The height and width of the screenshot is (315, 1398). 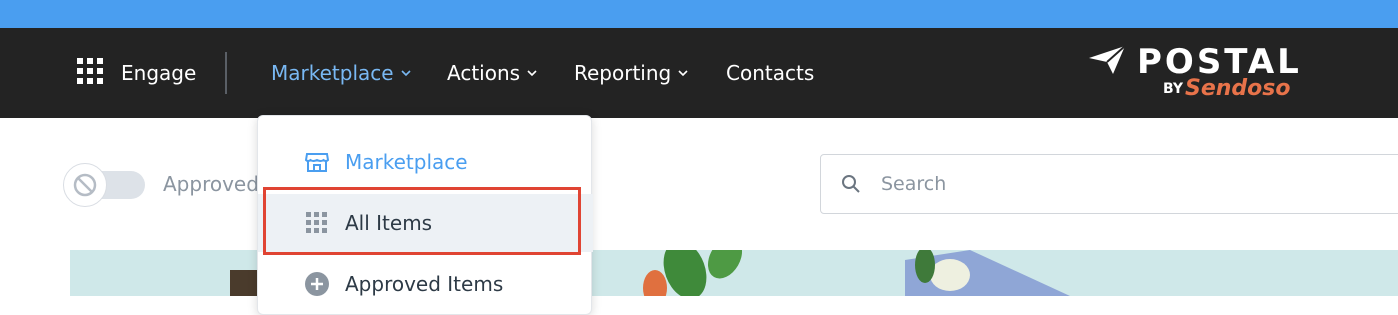 I want to click on grid-dots-icon, so click(x=317, y=223).